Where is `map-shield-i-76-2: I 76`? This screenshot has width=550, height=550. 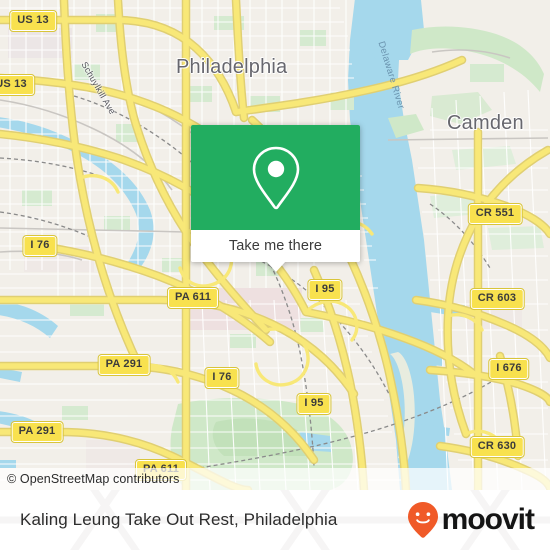 map-shield-i-76-2: I 76 is located at coordinates (222, 378).